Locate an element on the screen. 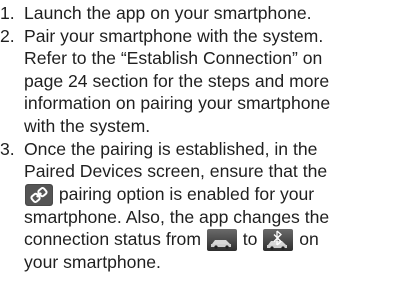 This screenshot has width=406, height=289. car-disconnected-icon is located at coordinates (221, 240).